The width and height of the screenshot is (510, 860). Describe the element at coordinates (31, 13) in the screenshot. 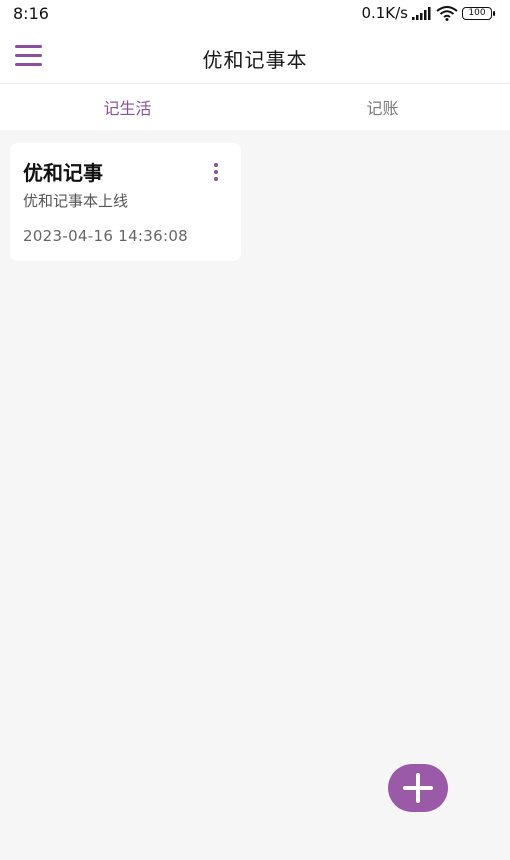

I see `status-time: 8:16` at that location.